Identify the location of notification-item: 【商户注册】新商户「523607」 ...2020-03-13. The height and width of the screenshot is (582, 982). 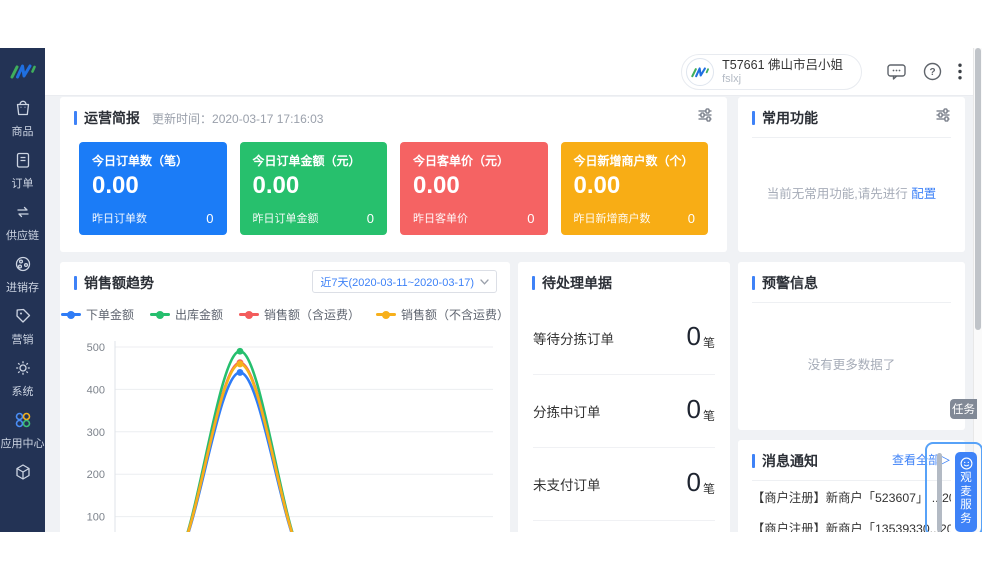
(851, 496).